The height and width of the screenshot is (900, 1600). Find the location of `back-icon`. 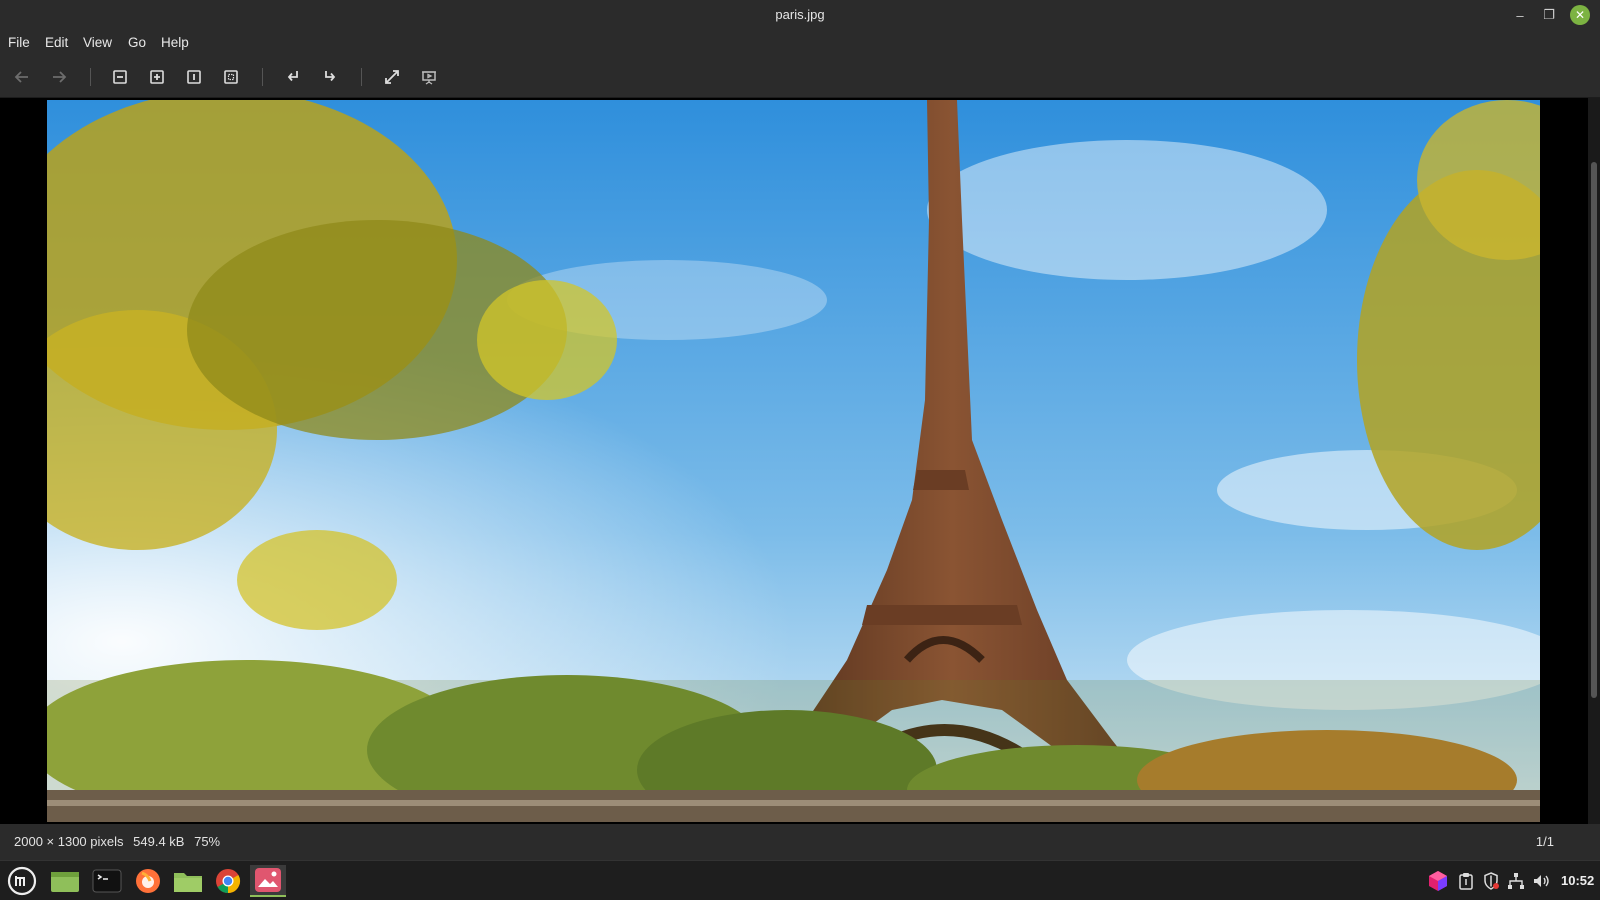

back-icon is located at coordinates (22, 77).